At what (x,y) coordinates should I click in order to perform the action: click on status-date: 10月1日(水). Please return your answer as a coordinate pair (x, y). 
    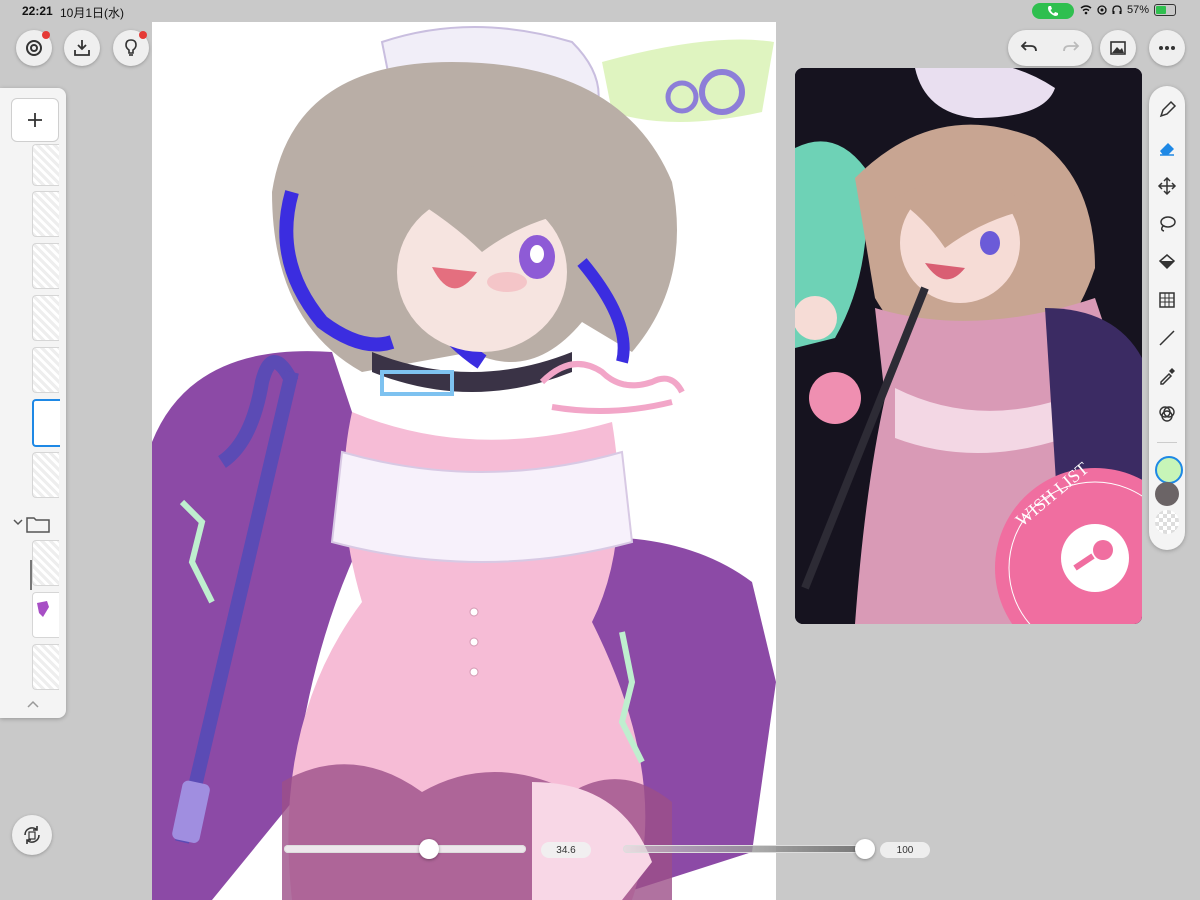
    Looking at the image, I should click on (92, 13).